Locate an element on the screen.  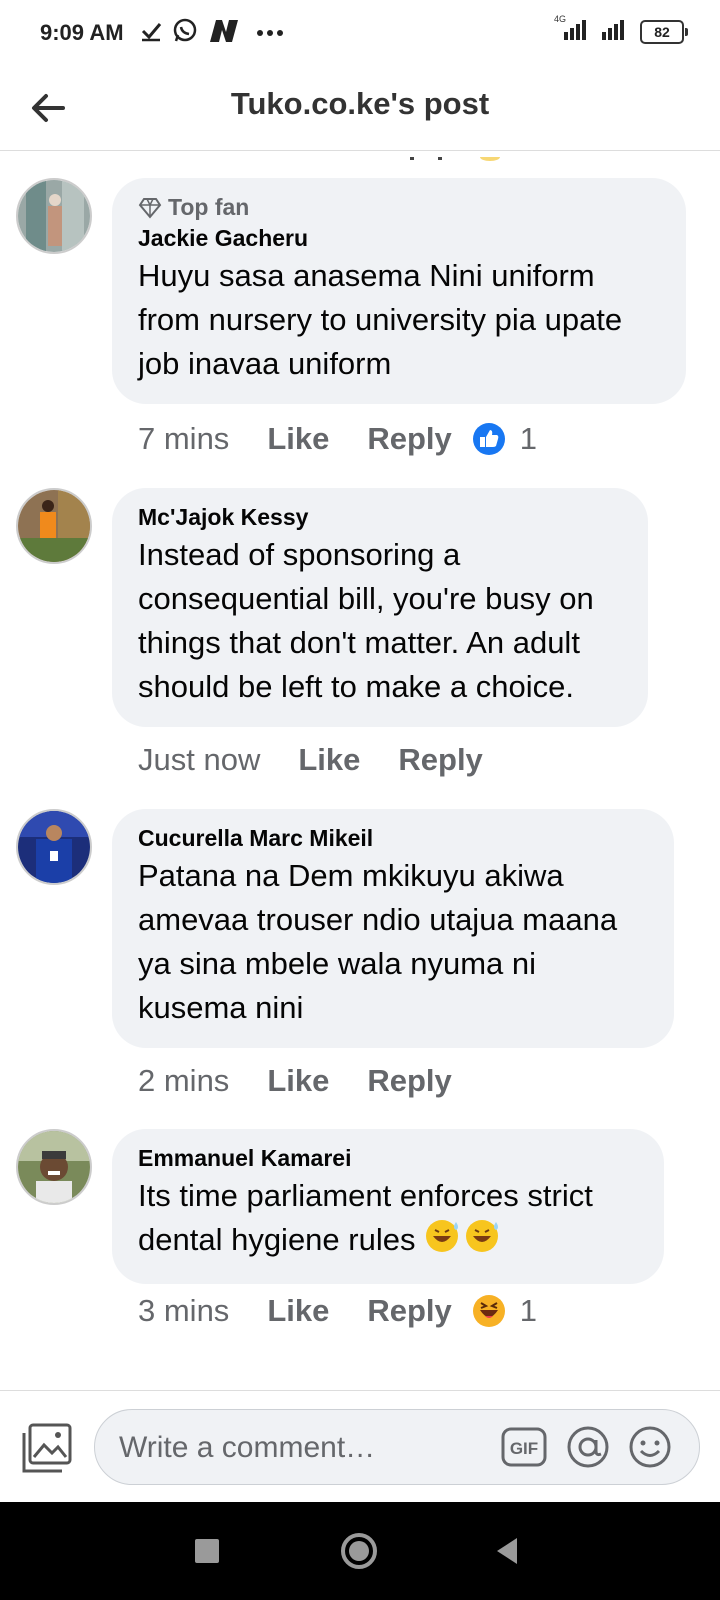
at-sign-icon is located at coordinates (588, 1447).